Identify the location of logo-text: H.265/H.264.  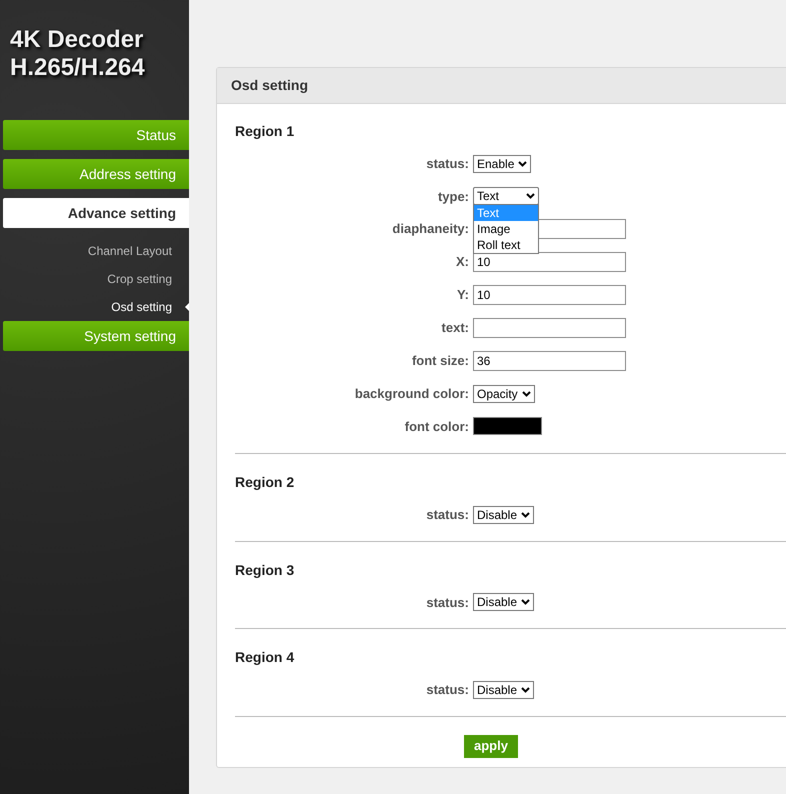
(78, 68).